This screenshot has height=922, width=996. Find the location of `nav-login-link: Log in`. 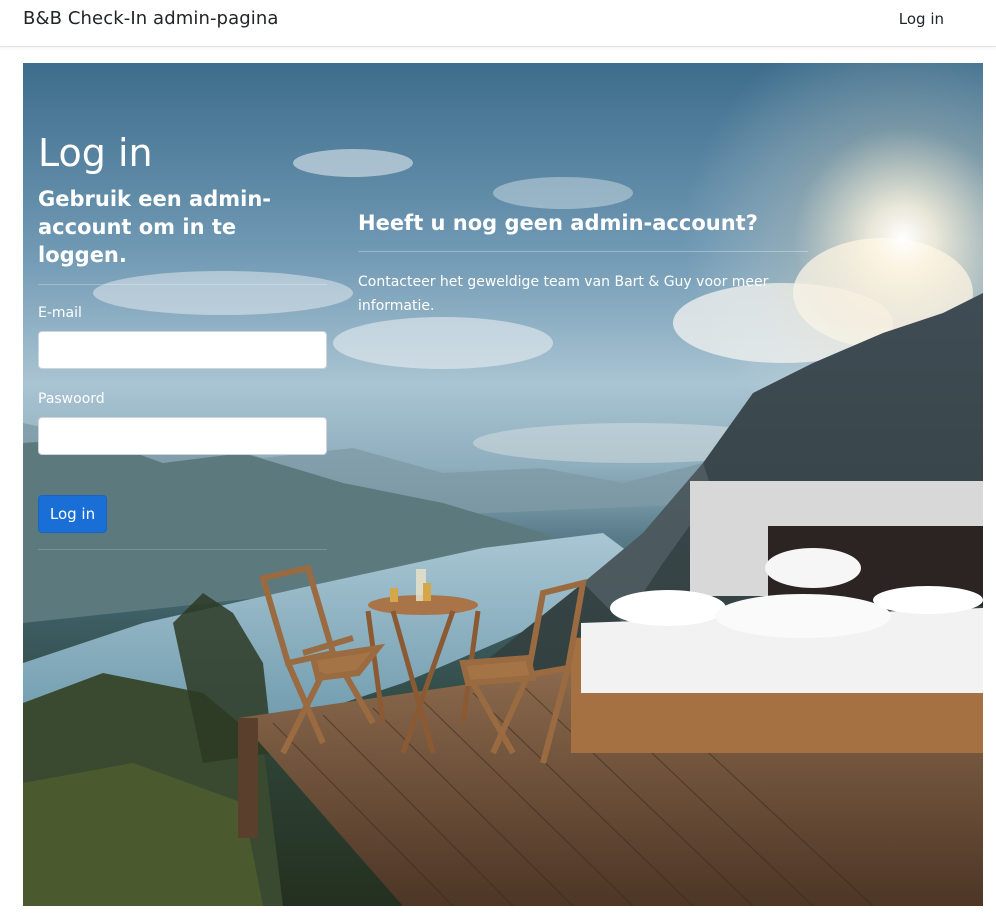

nav-login-link: Log in is located at coordinates (921, 19).